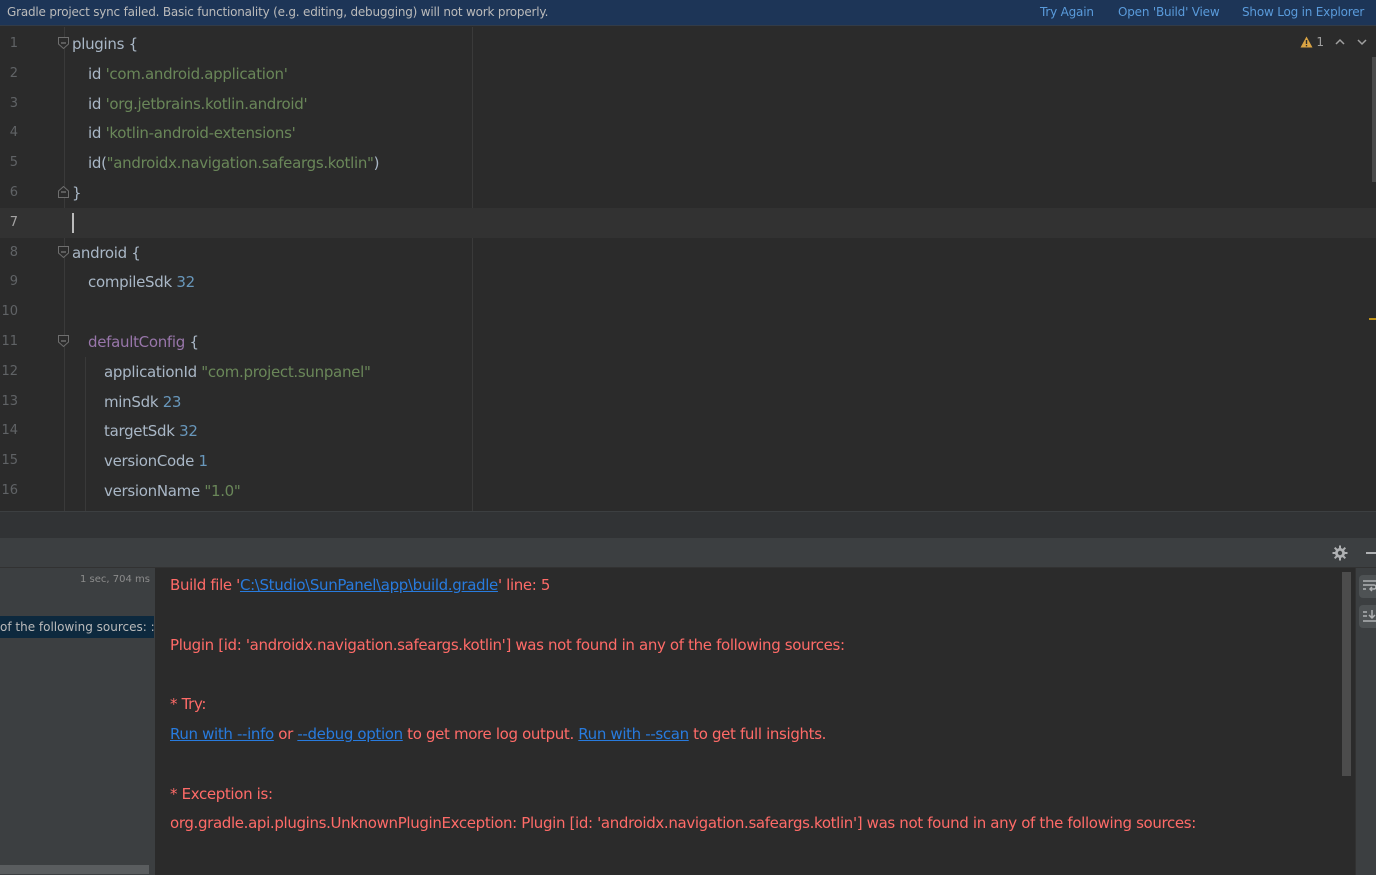 The image size is (1376, 875). Describe the element at coordinates (97, 163) in the screenshot. I see `code-token: id(` at that location.